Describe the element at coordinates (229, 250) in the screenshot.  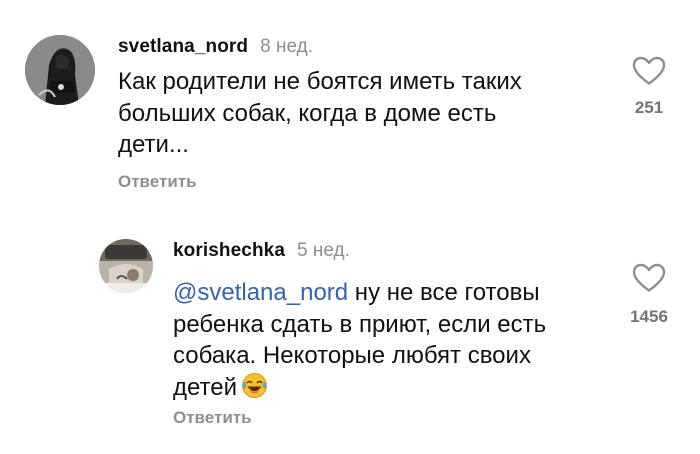
I see `username: korishechka` at that location.